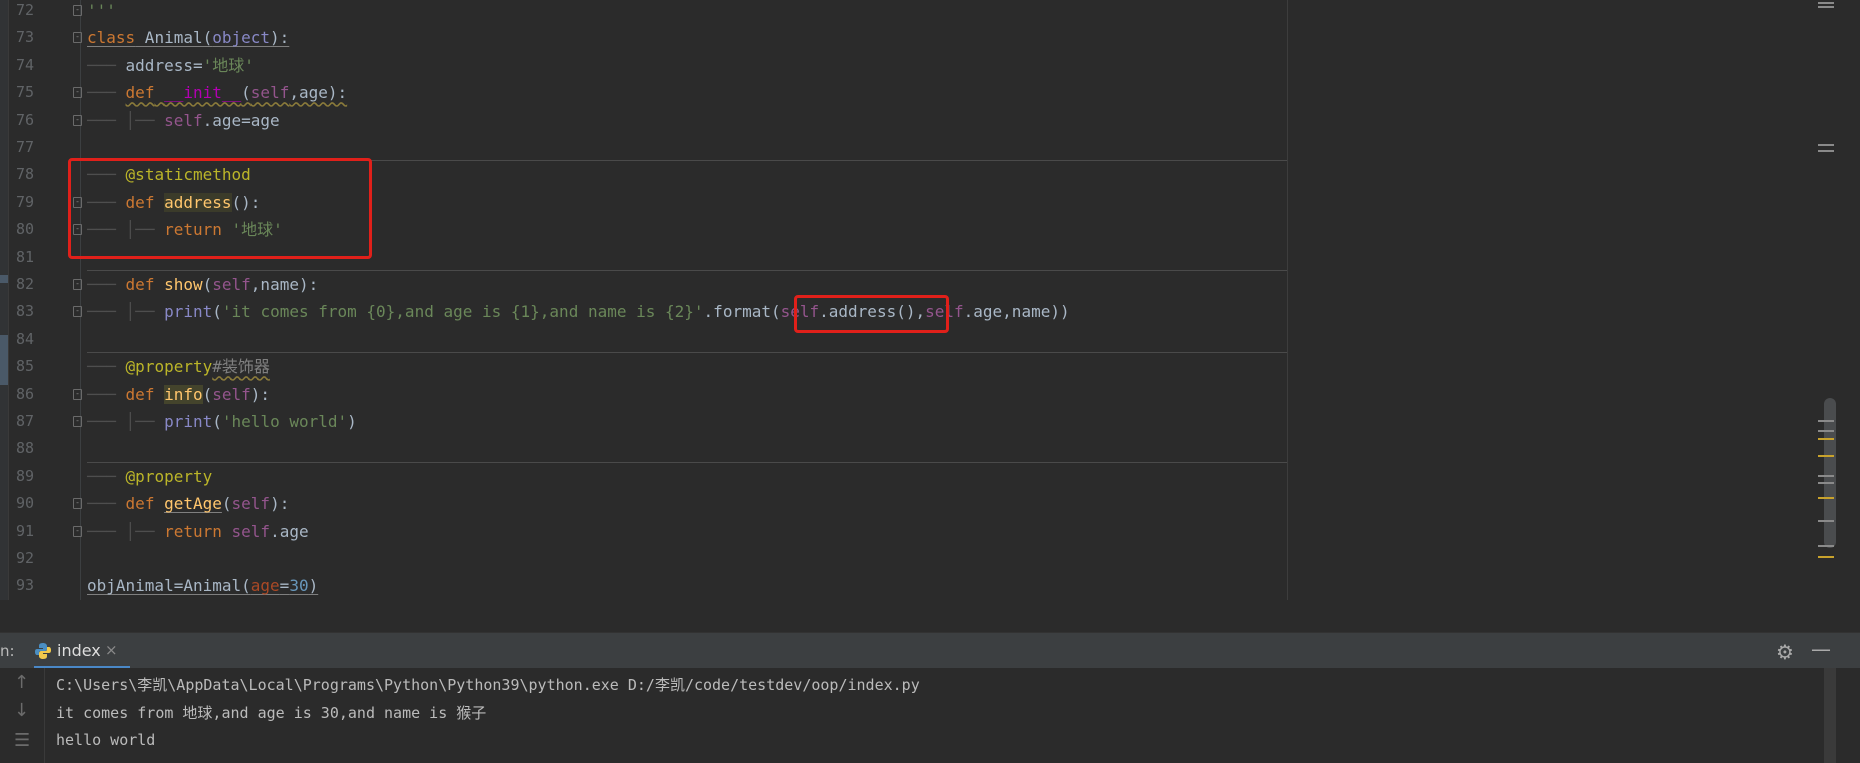 This screenshot has width=1860, height=763. Describe the element at coordinates (170, 65) in the screenshot. I see `code-line: ─── address='地球'` at that location.